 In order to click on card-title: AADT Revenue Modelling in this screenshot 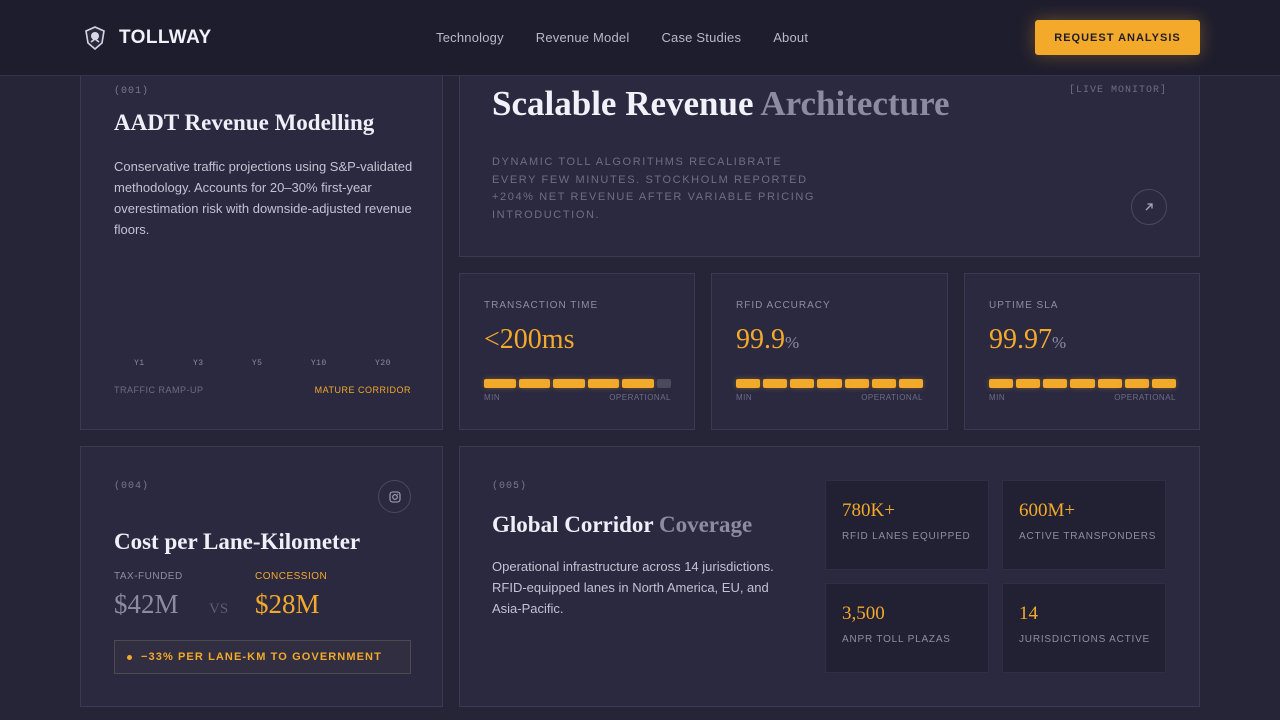, I will do `click(244, 122)`.